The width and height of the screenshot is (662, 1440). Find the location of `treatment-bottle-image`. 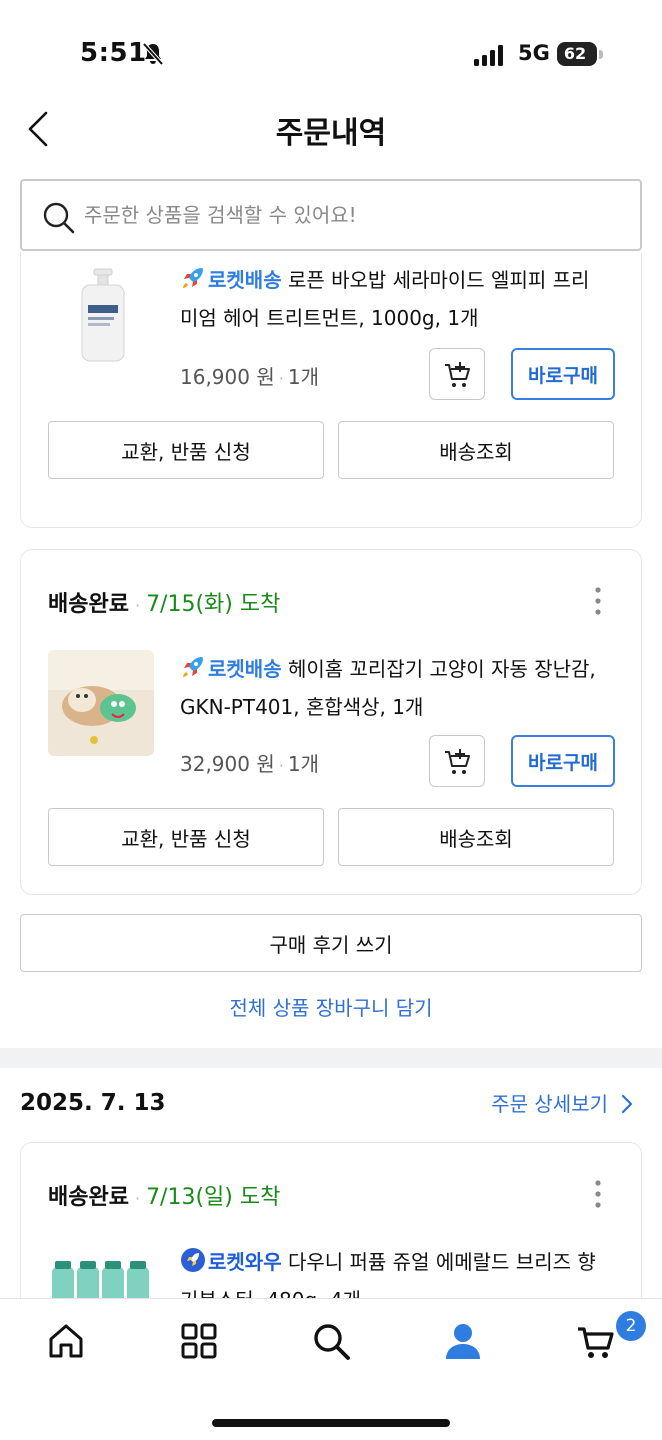

treatment-bottle-image is located at coordinates (101, 314).